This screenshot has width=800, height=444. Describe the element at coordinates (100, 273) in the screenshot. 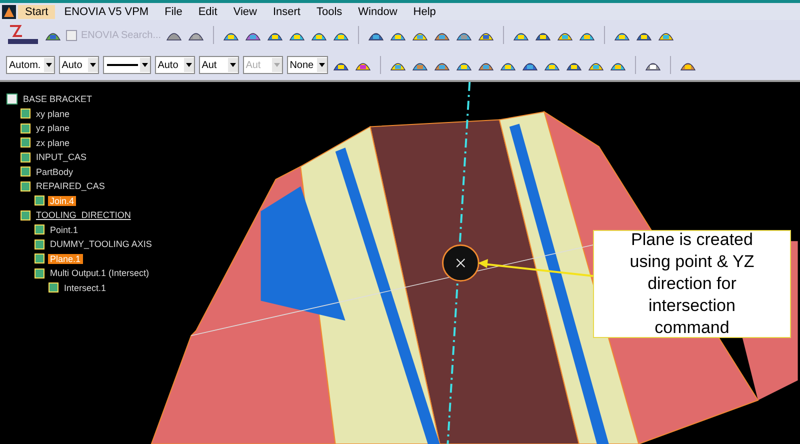

I see `tree-node-label: Multi Output.1 (Intersect)` at that location.